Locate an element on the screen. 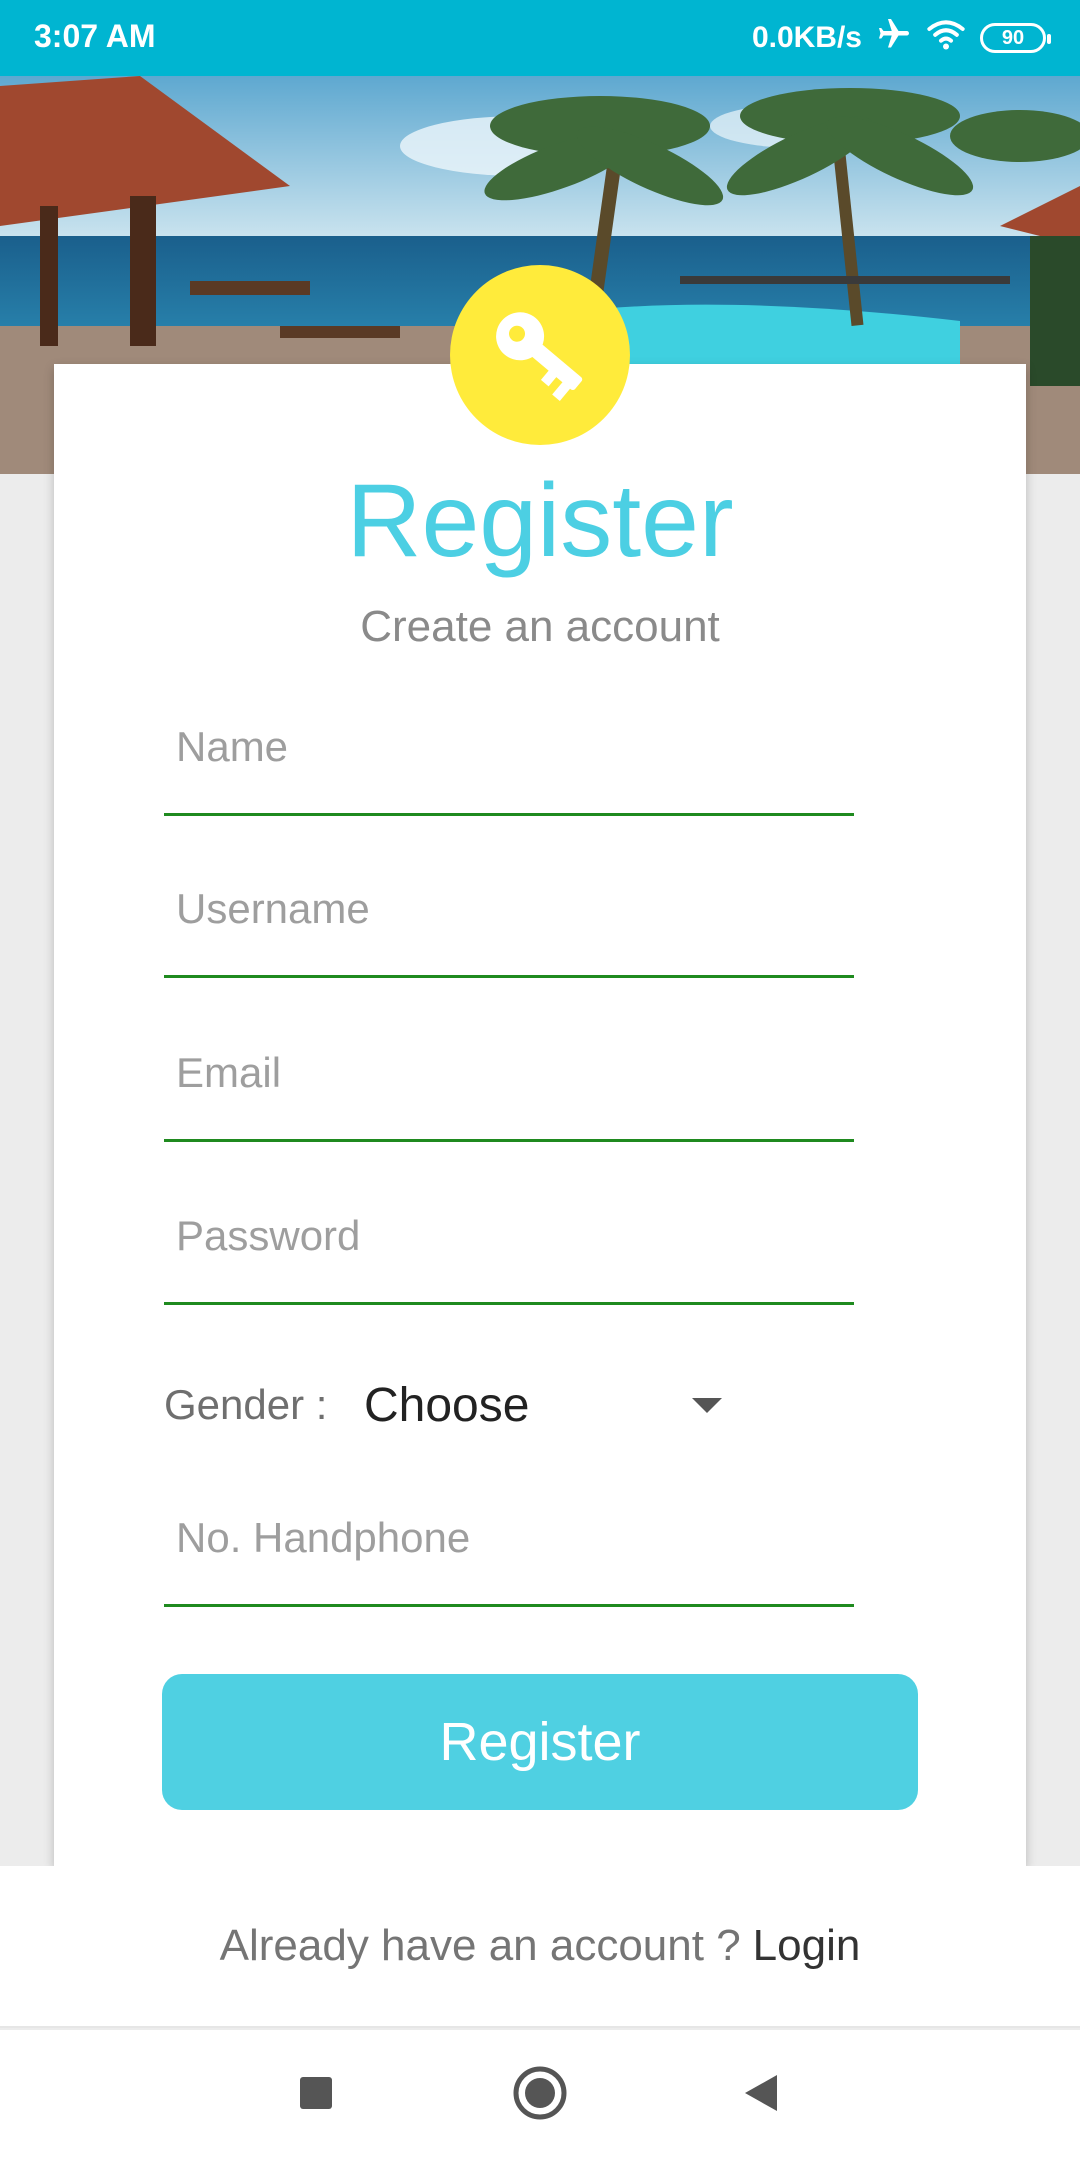  page-subtitle: Create an account is located at coordinates (540, 626).